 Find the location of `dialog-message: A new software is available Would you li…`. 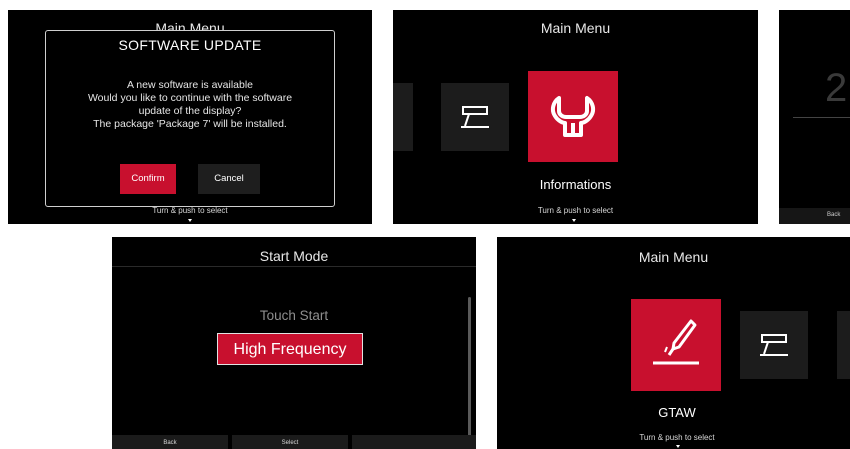

dialog-message: A new software is available Would you li… is located at coordinates (190, 105).